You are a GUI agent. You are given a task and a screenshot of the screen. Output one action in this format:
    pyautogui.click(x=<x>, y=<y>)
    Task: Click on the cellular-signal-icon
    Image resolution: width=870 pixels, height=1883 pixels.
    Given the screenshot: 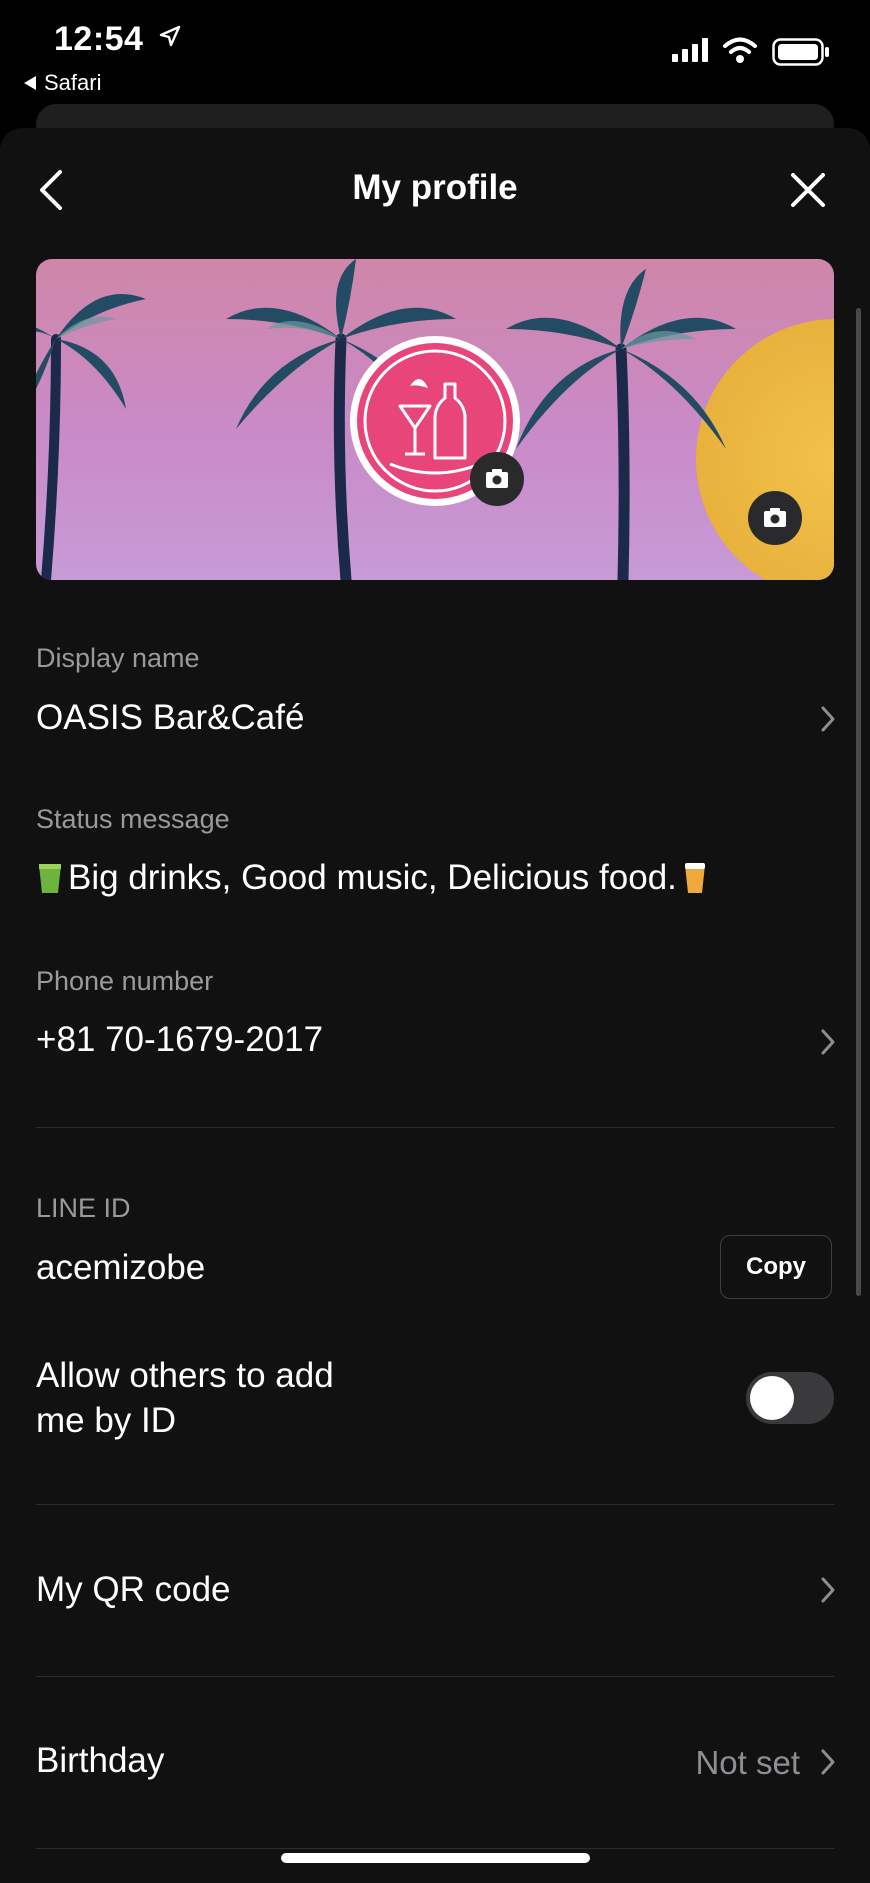 What is the action you would take?
    pyautogui.click(x=690, y=50)
    